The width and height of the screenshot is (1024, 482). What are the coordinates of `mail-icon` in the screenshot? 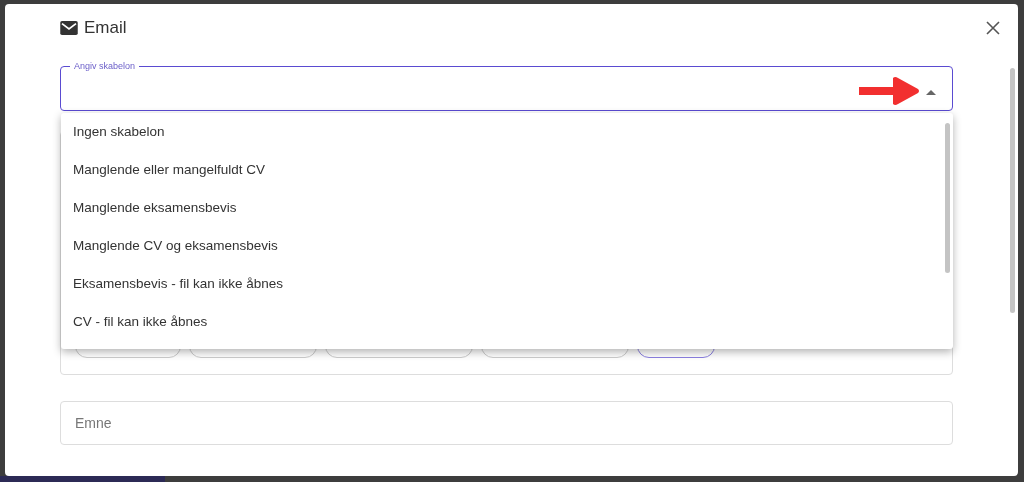 It's located at (69, 28).